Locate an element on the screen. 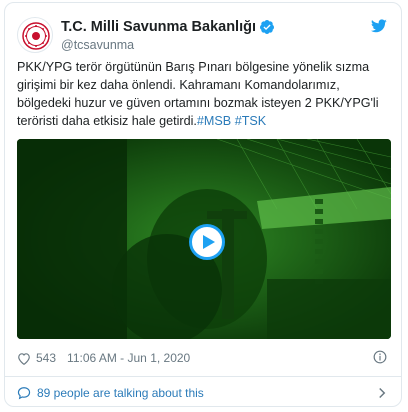 The image size is (408, 412). hashtag-msb: #MSB is located at coordinates (214, 121).